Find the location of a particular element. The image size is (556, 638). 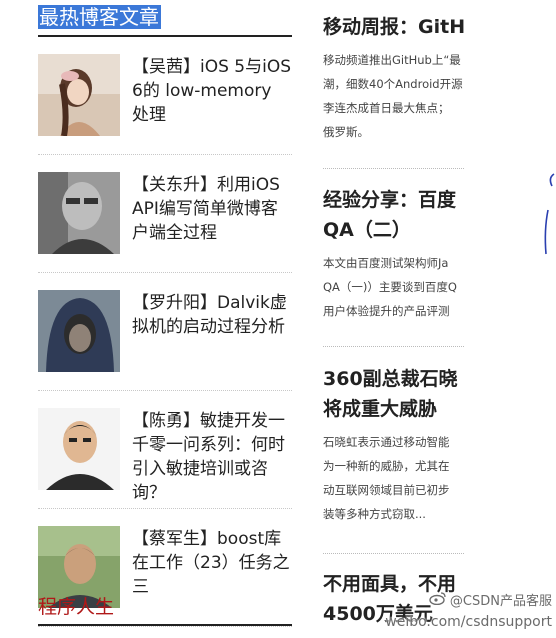

hot-blog-section-title: 最热博客文章 is located at coordinates (165, 17).